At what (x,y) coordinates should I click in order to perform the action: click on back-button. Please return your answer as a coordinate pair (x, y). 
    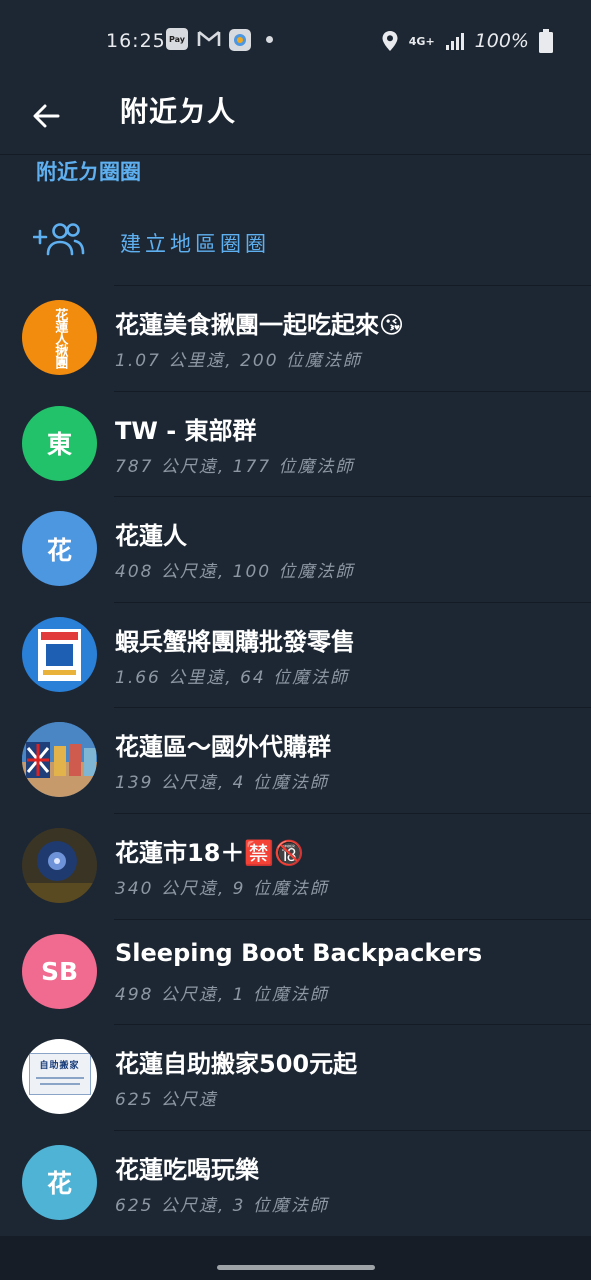
    Looking at the image, I should click on (46, 116).